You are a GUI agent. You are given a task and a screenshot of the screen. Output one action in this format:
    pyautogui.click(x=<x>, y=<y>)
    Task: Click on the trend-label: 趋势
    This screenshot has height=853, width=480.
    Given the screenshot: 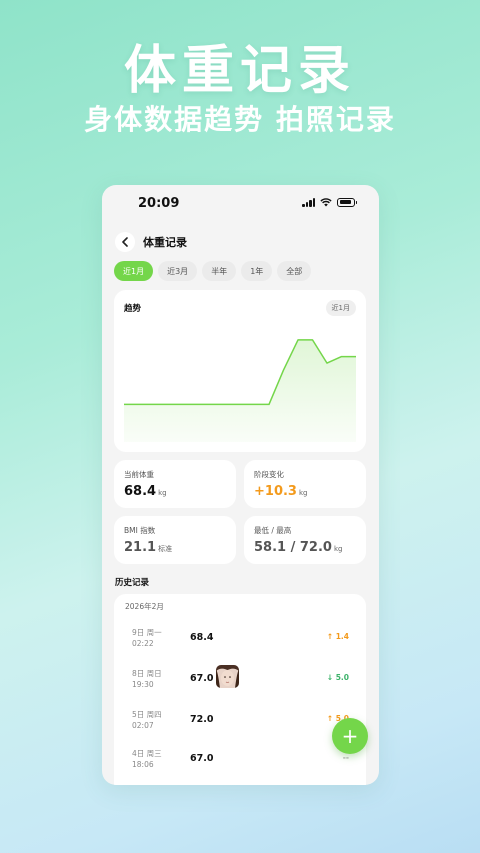 What is the action you would take?
    pyautogui.click(x=133, y=309)
    